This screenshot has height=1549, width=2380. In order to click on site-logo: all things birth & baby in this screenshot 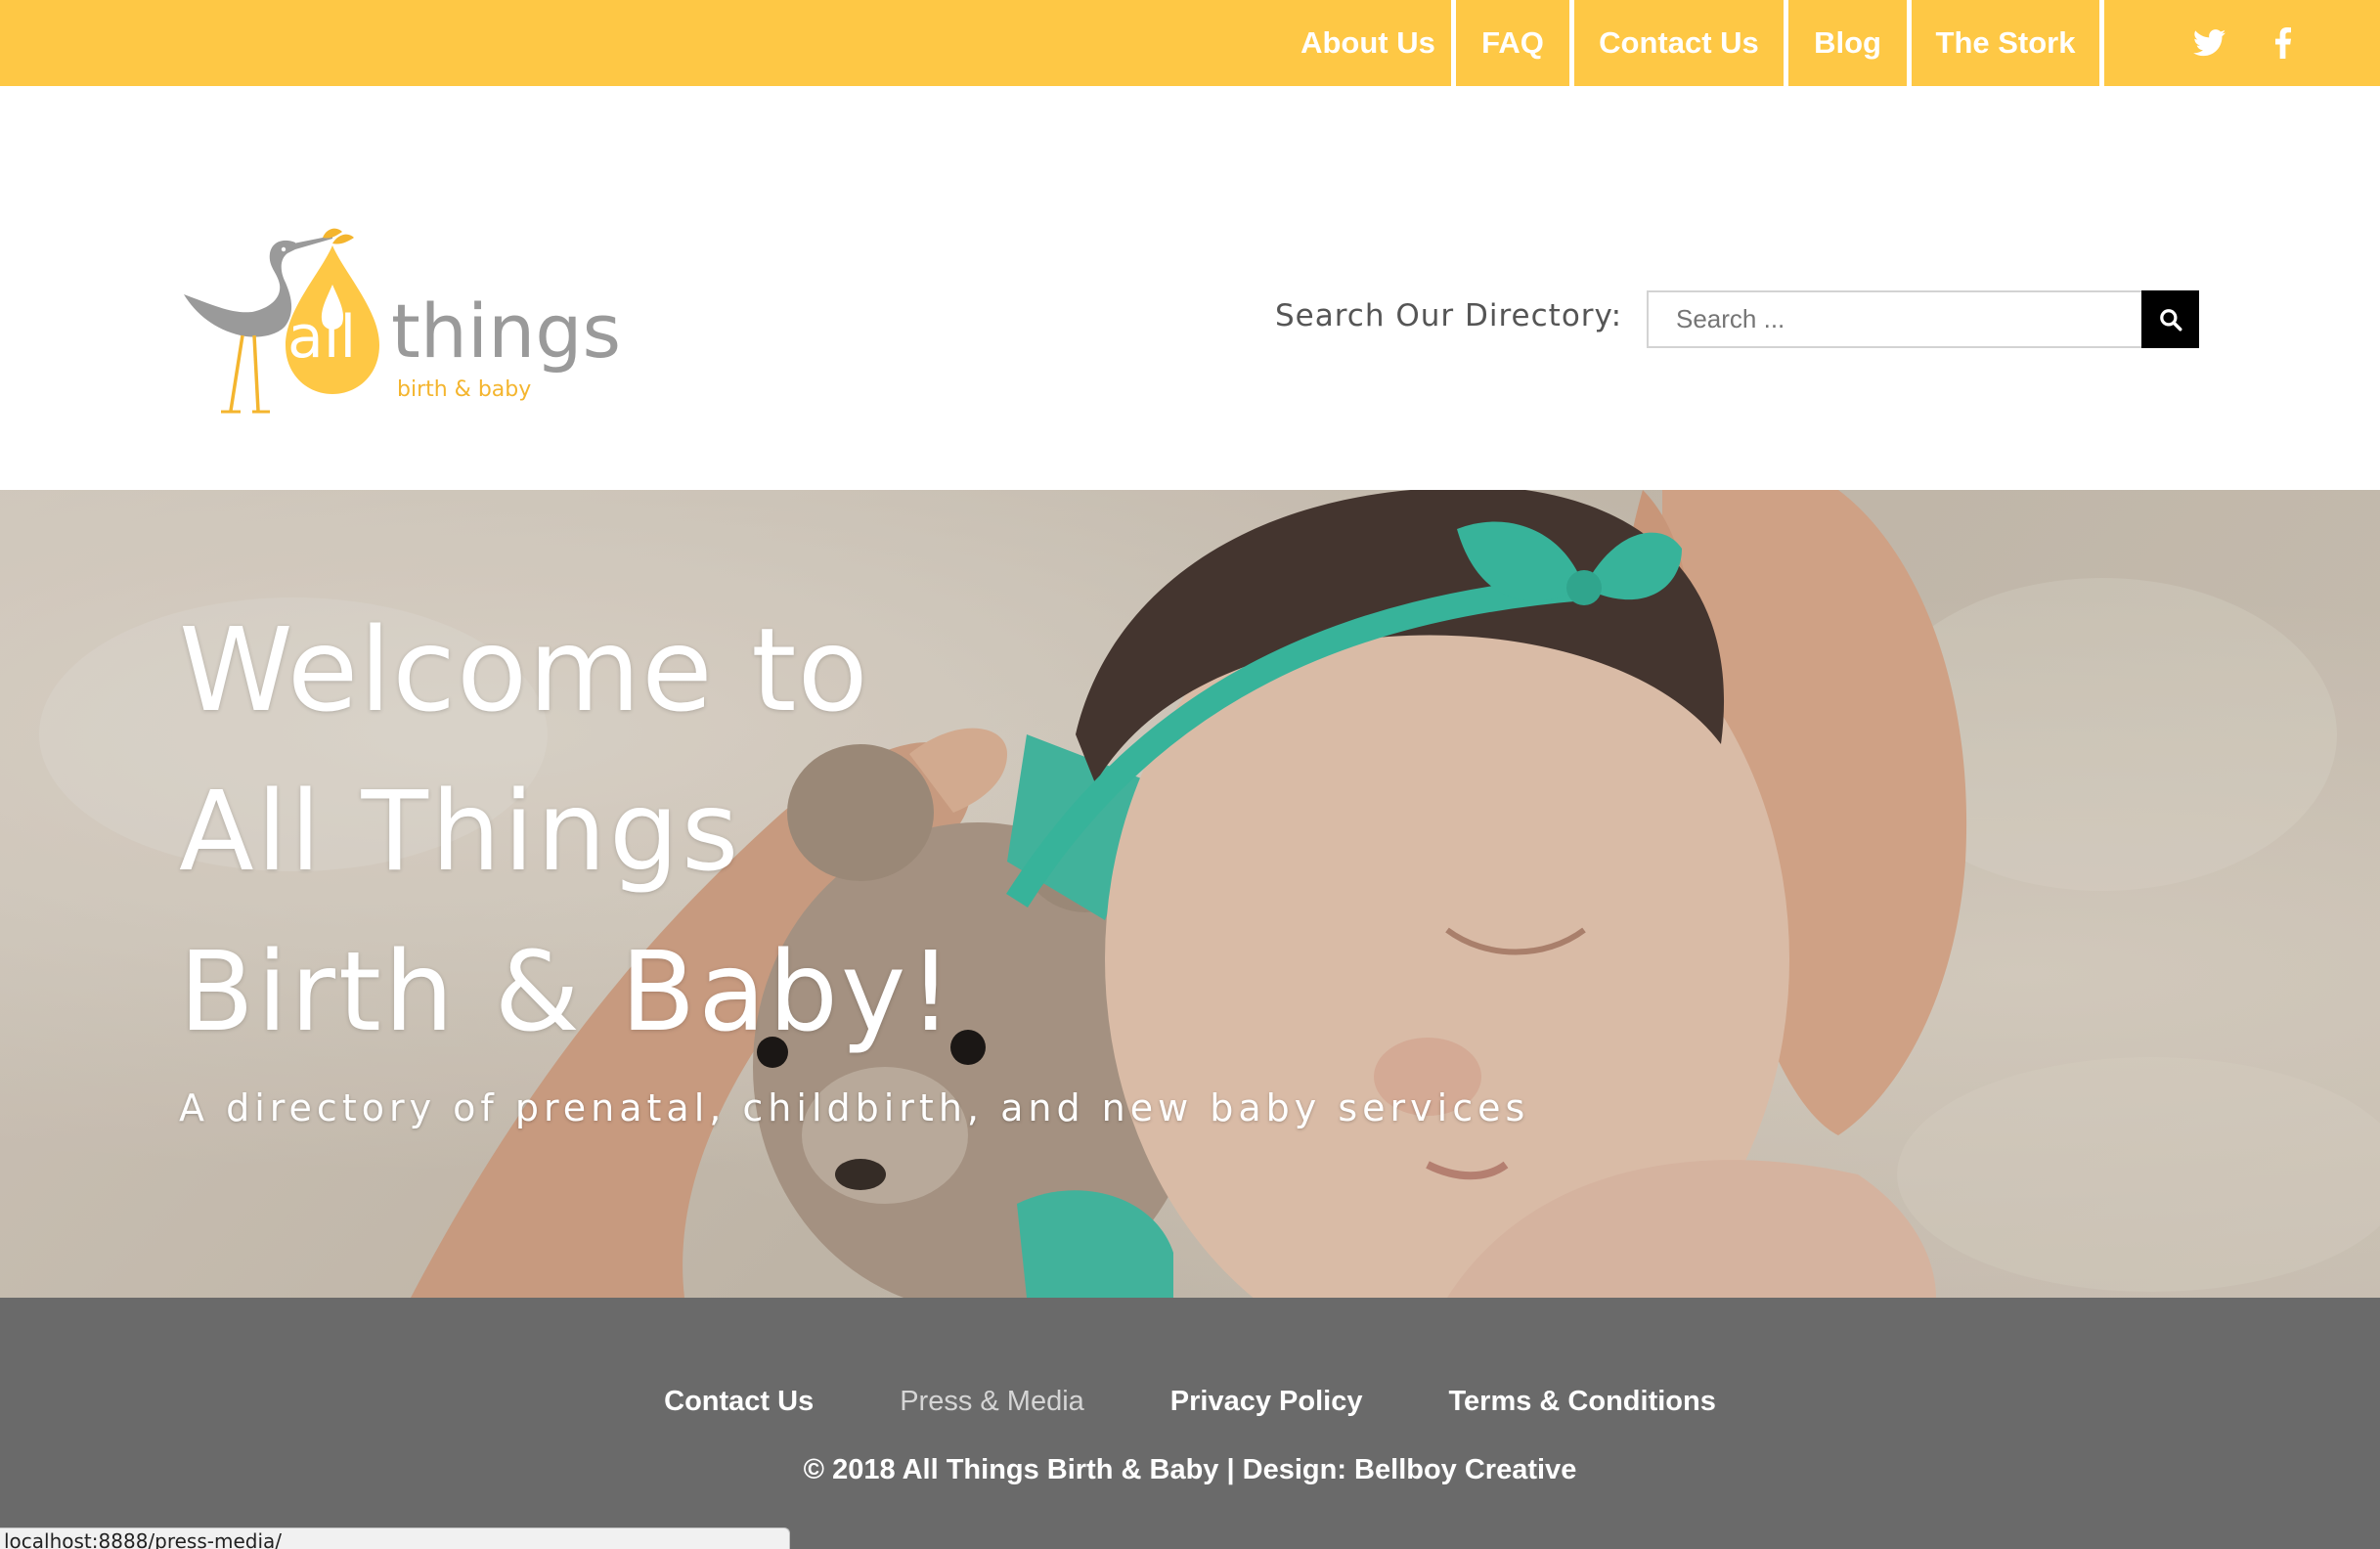, I will do `click(406, 320)`.